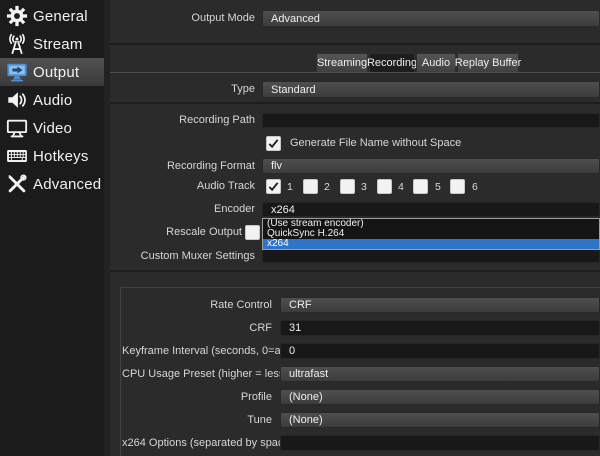 The width and height of the screenshot is (600, 456). Describe the element at coordinates (440, 420) in the screenshot. I see `tune-select: (None)` at that location.